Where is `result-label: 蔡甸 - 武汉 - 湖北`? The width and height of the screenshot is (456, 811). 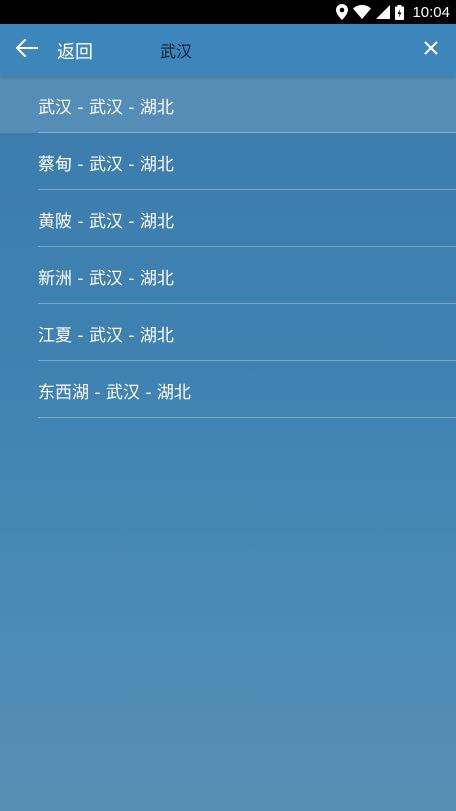
result-label: 蔡甸 - 武汉 - 湖北 is located at coordinates (106, 165).